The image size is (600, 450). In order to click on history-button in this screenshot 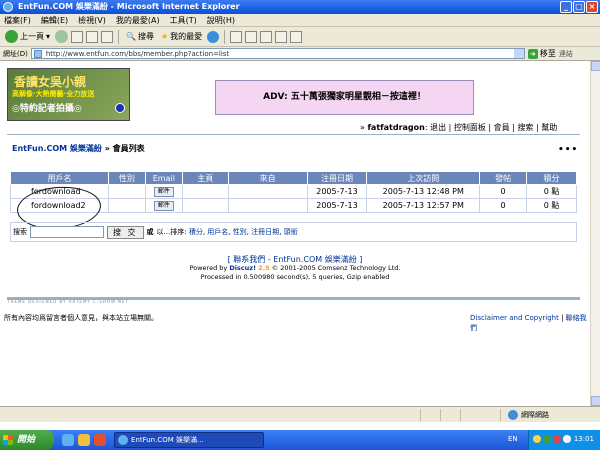, I will do `click(213, 36)`.